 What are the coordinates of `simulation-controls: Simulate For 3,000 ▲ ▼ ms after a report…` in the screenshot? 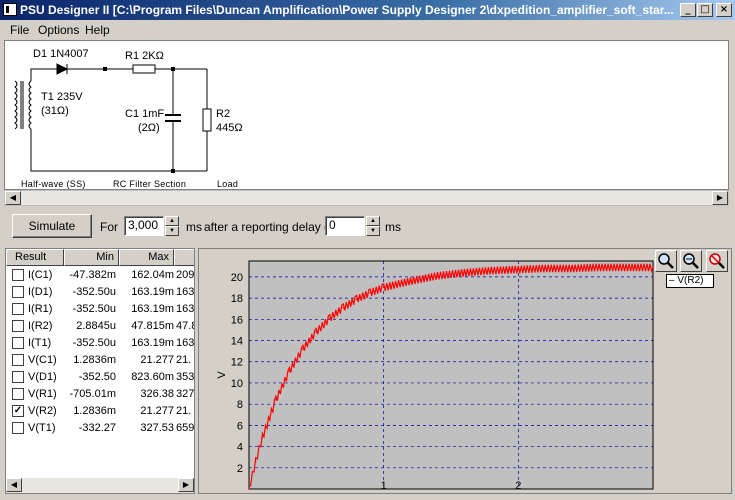 It's located at (367, 226).